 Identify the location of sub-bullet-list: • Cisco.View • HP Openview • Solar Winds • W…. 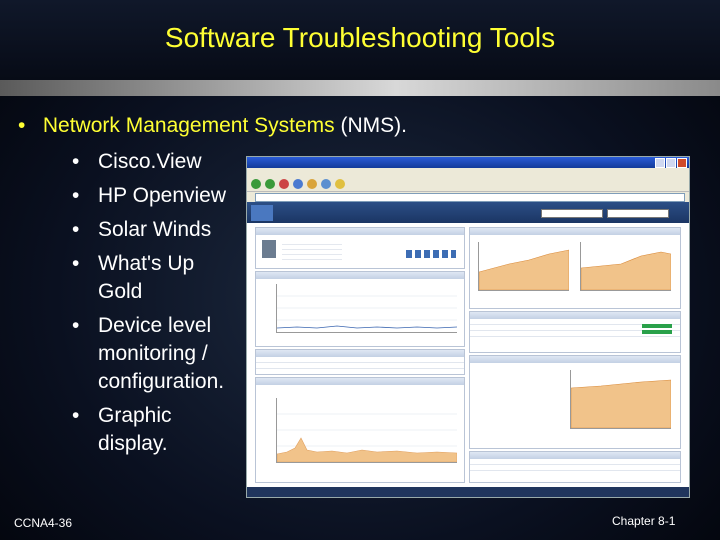
(158, 306).